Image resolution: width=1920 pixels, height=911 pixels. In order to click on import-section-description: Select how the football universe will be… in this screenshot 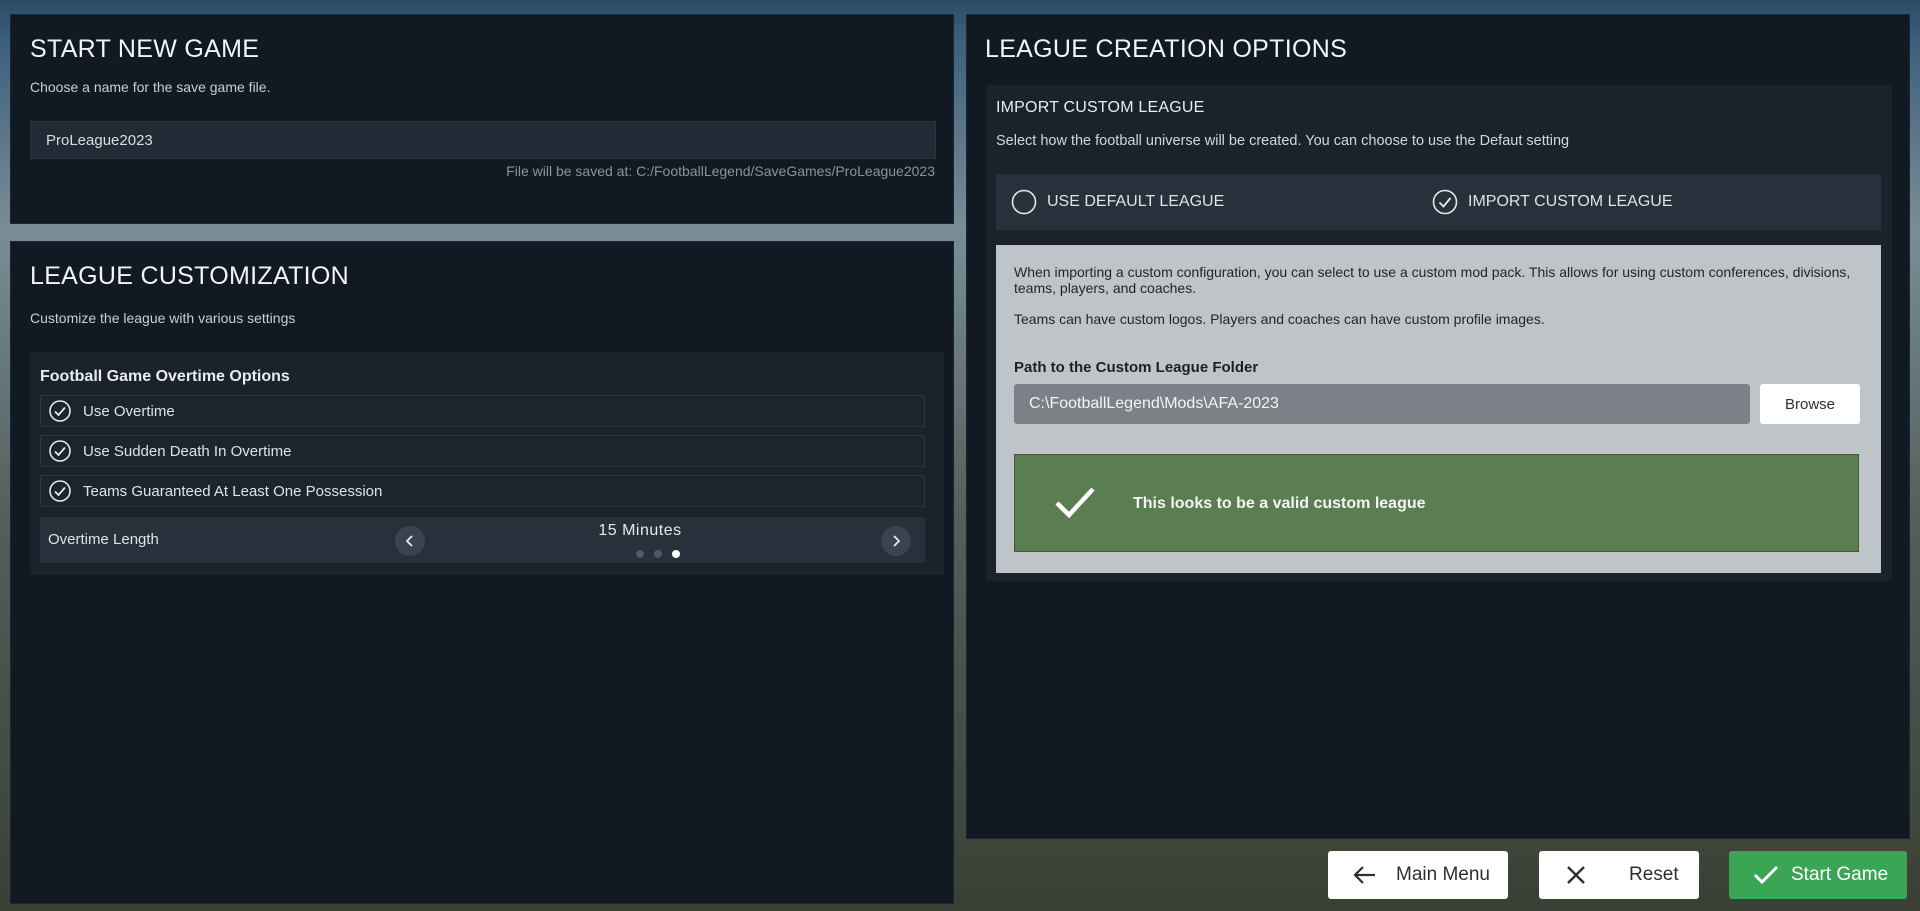, I will do `click(1283, 141)`.